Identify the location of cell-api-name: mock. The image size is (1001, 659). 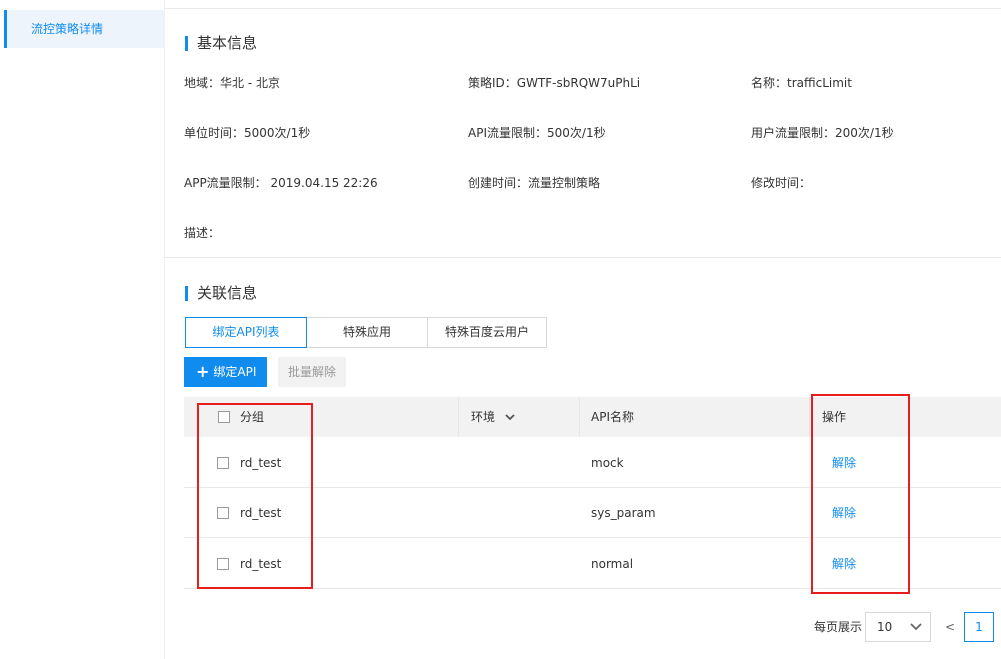
(607, 463).